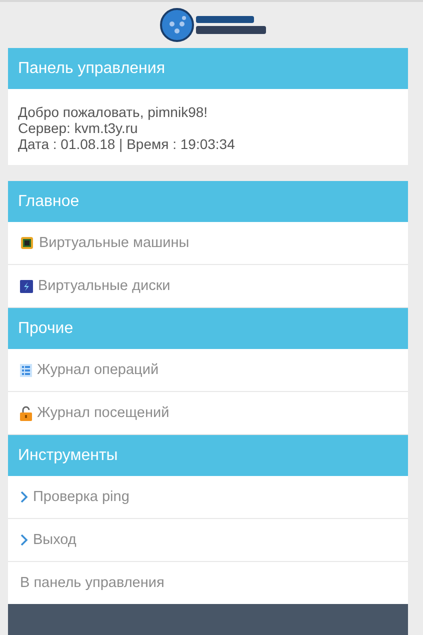 This screenshot has height=635, width=423. Describe the element at coordinates (78, 128) in the screenshot. I see `info-text: Сервер: kvm.t3y.ru` at that location.